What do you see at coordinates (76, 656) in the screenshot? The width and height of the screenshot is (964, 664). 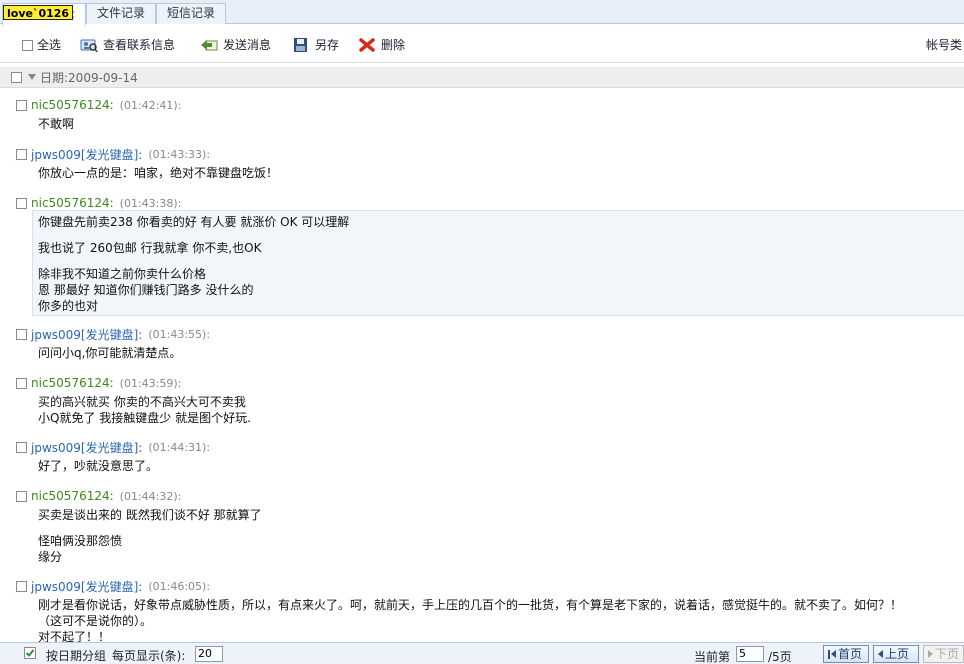 I see `group-by-date-label: 按日期分组` at bounding box center [76, 656].